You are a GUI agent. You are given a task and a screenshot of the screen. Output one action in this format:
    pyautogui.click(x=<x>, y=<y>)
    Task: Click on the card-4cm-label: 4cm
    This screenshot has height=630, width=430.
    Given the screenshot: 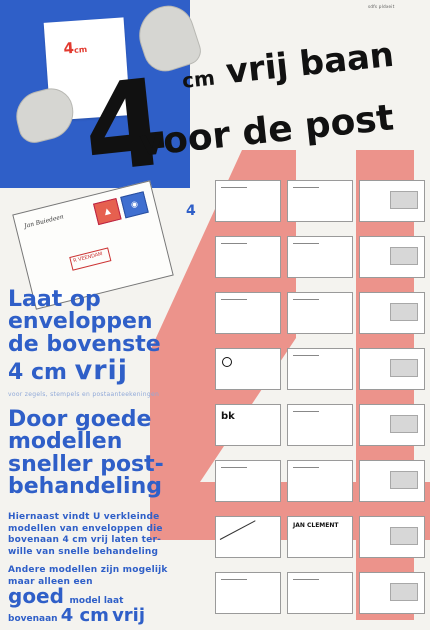 What is the action you would take?
    pyautogui.click(x=75, y=48)
    